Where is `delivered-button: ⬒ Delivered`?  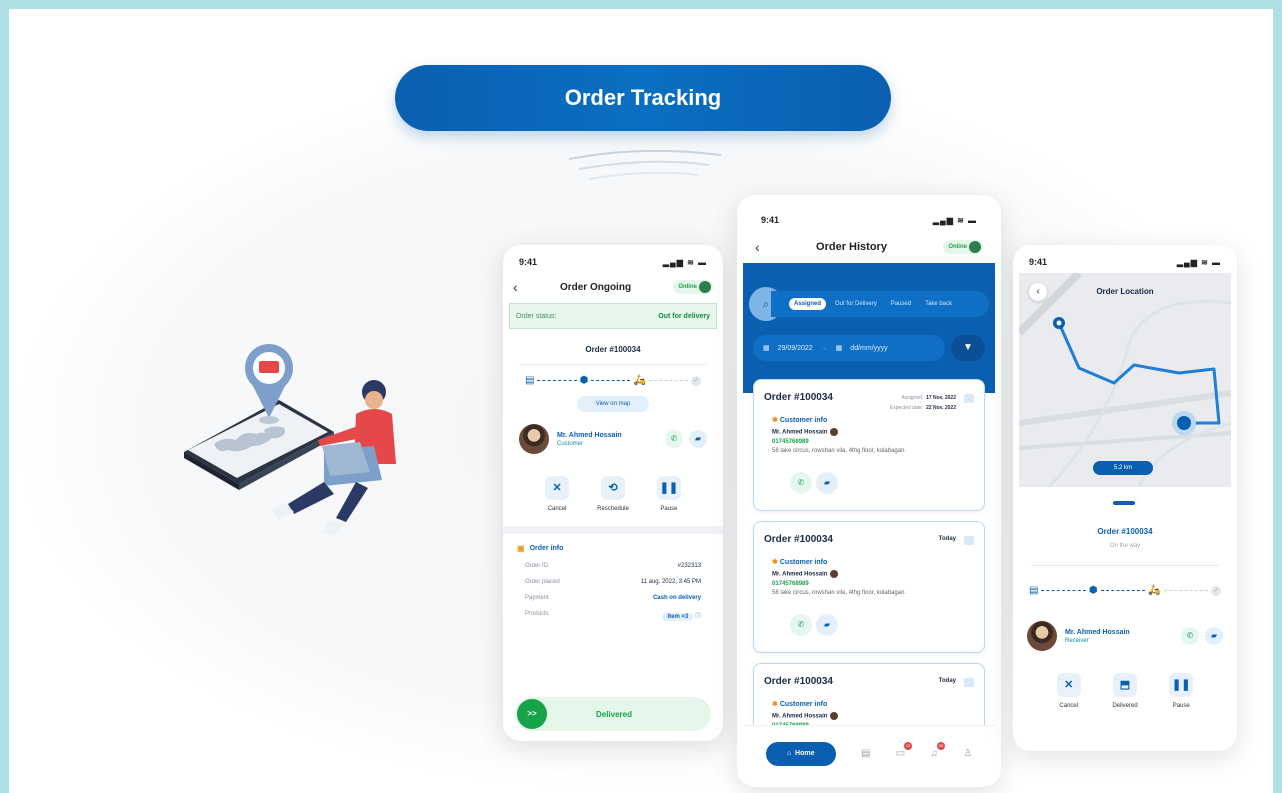
delivered-button: ⬒ Delivered is located at coordinates (1125, 691).